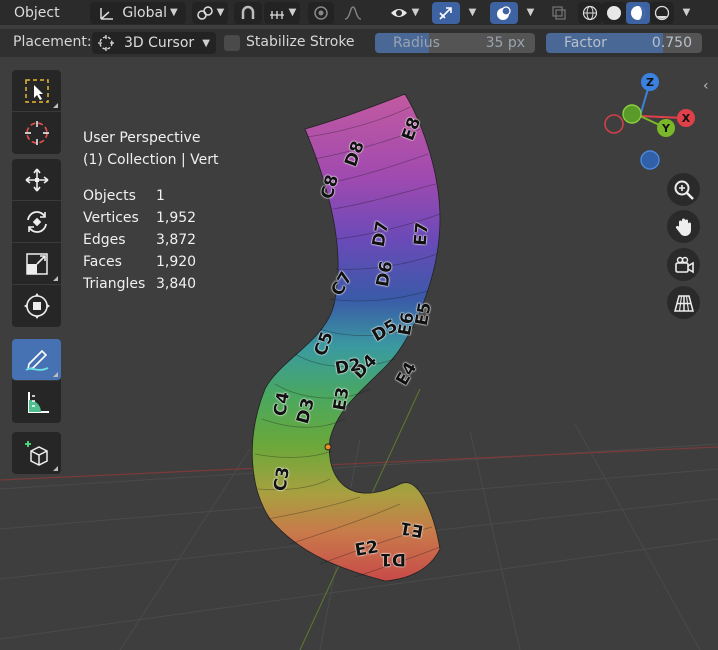 The width and height of the screenshot is (718, 650). What do you see at coordinates (685, 13) in the screenshot?
I see `shading-dropdown: ▼` at bounding box center [685, 13].